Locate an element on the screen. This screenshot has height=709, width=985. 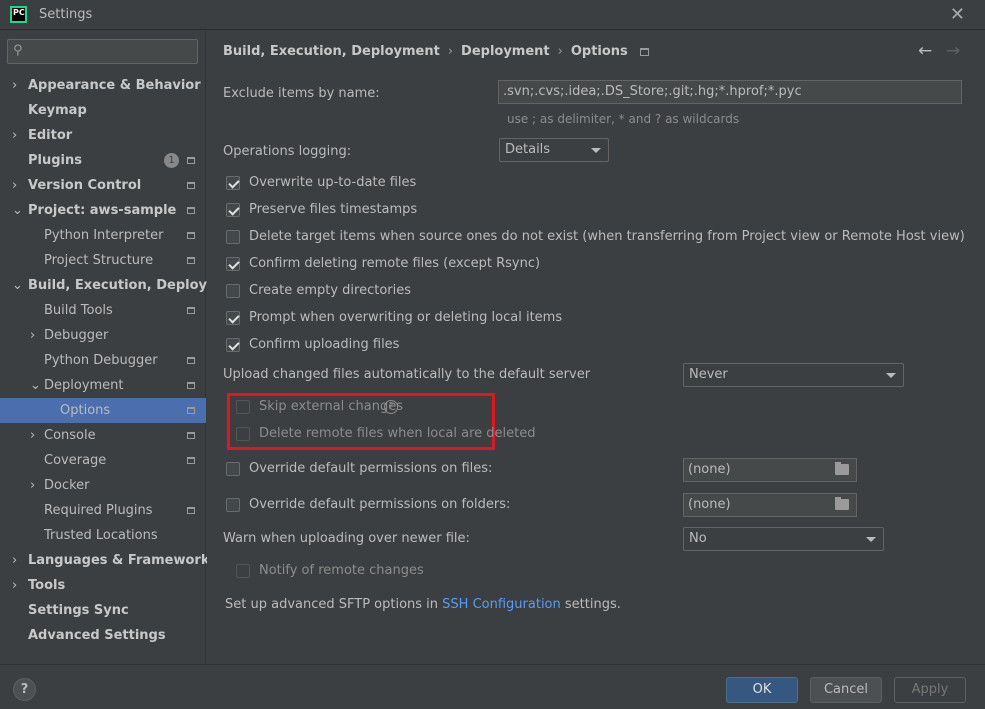
sidebar-item-languages-frameworks: › Languages & Frameworks is located at coordinates (108, 560).